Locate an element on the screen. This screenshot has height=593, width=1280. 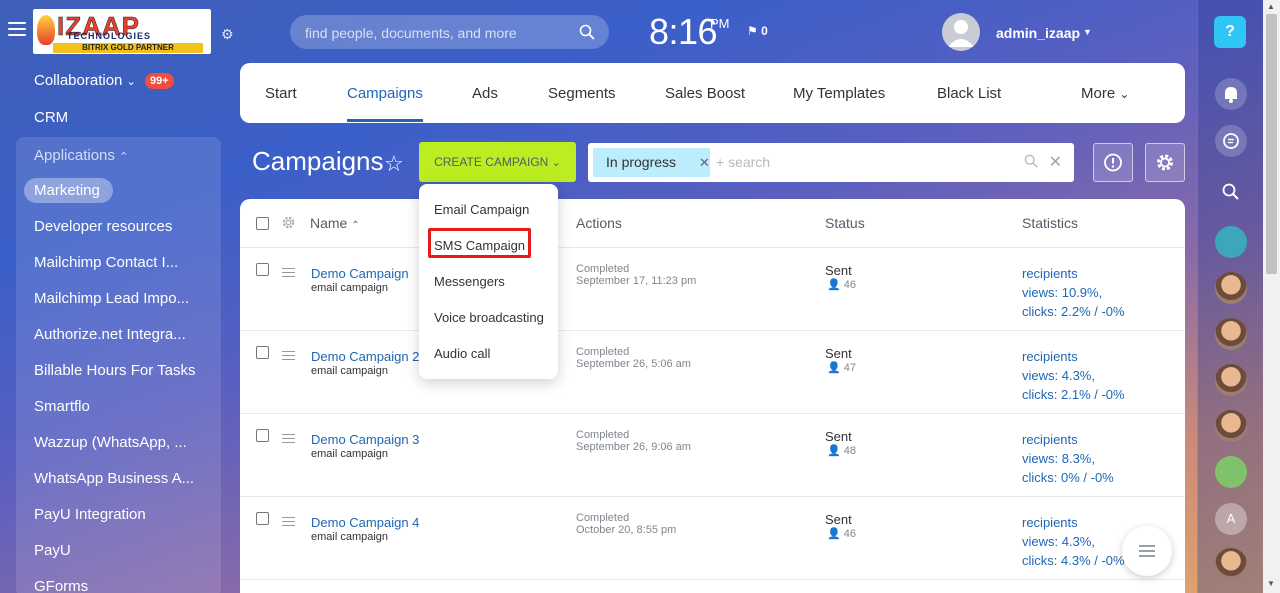
settings-sliders-icon: ⚙ is located at coordinates (227, 34).